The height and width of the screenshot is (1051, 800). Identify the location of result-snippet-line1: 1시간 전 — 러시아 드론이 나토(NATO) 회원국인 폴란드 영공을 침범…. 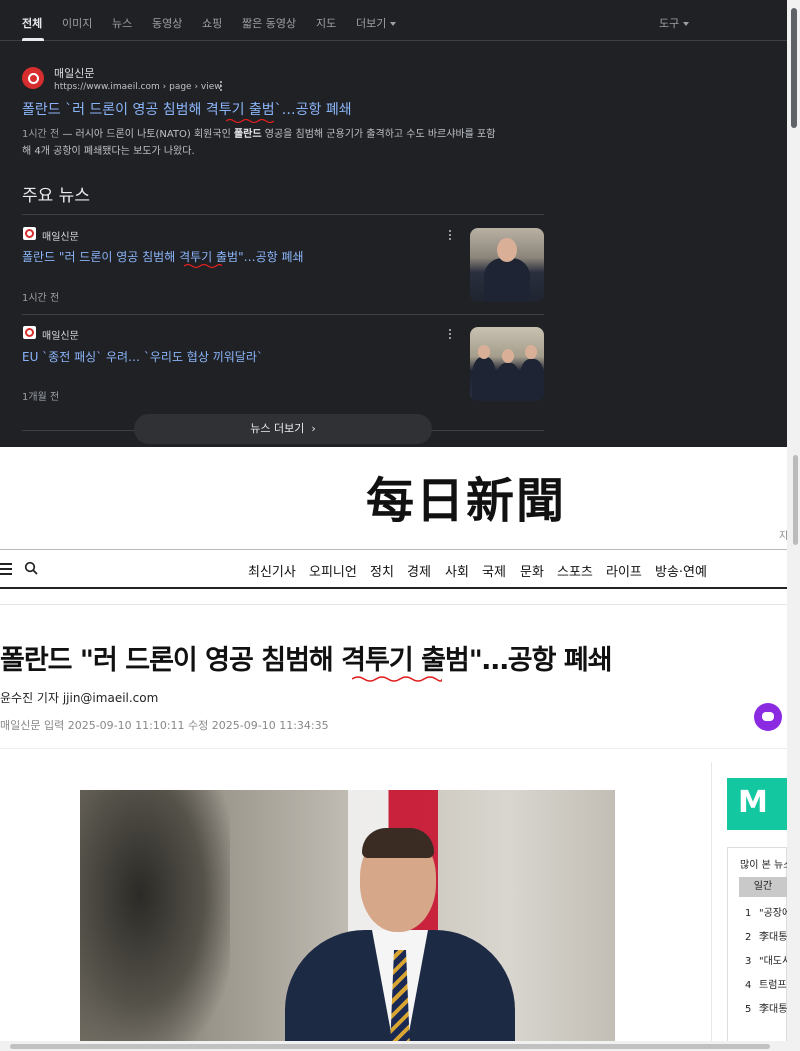
(258, 132).